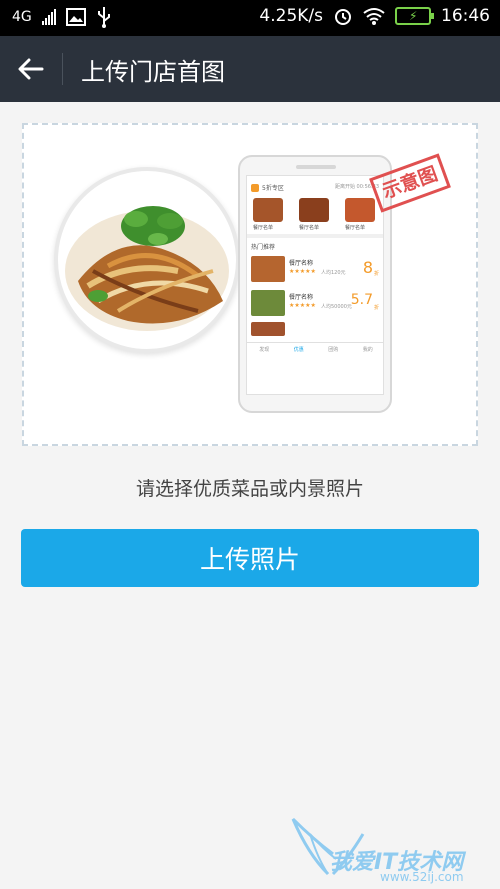 The height and width of the screenshot is (889, 500). Describe the element at coordinates (147, 260) in the screenshot. I see `dish-photo` at that location.